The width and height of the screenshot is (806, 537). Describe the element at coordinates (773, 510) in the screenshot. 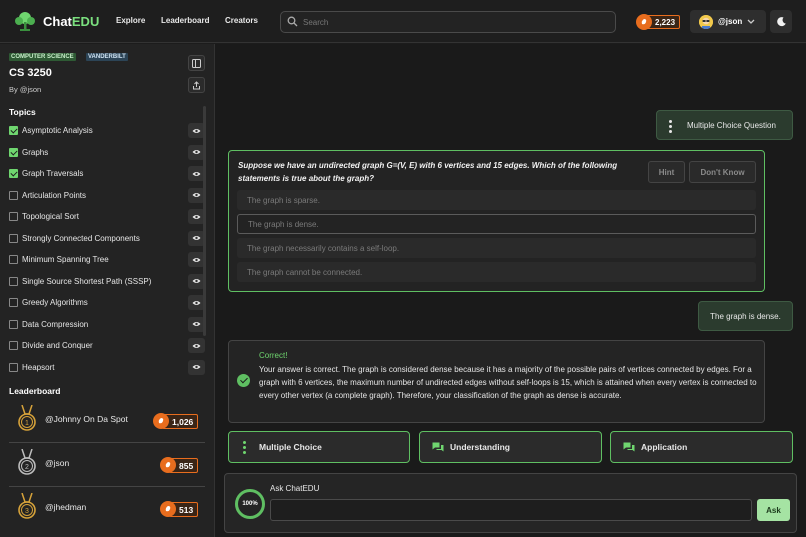

I see `ask-button: Ask` at that location.